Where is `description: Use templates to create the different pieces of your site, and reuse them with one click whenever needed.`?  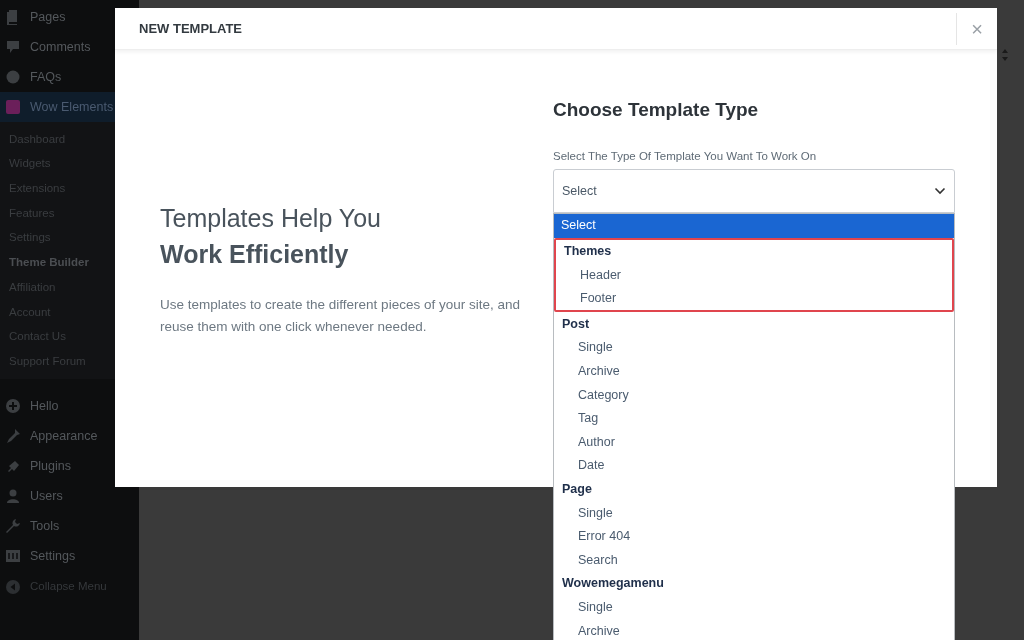 description: Use templates to create the different pieces of your site, and reuse them with one click whenever needed. is located at coordinates (340, 316).